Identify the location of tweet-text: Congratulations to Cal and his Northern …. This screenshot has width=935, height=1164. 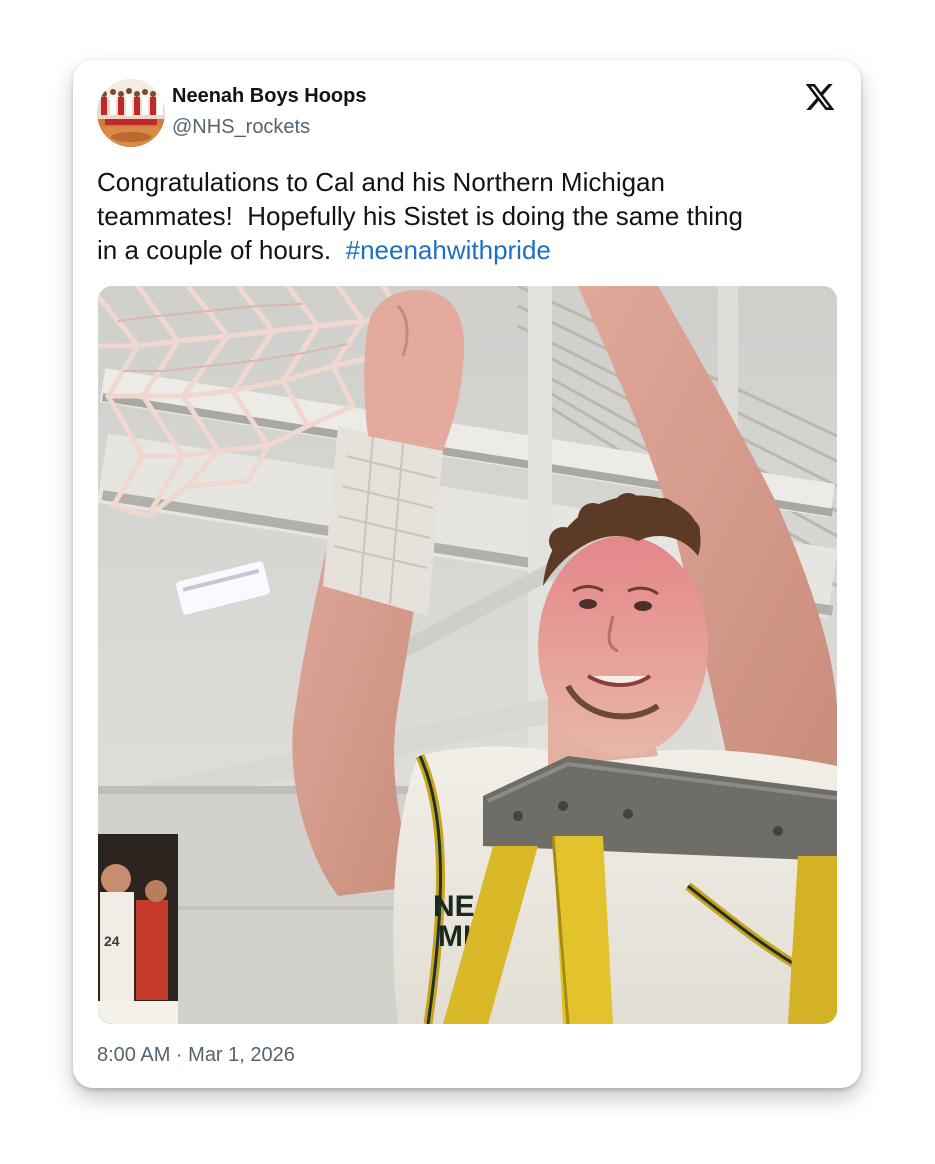
(469, 216).